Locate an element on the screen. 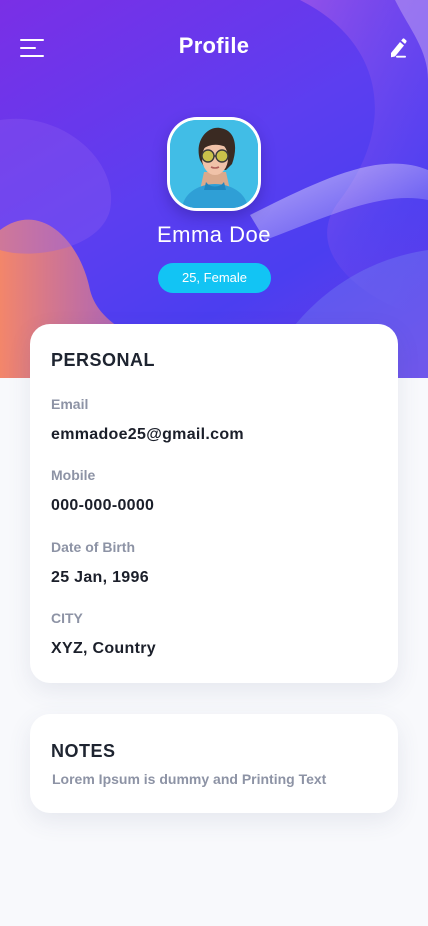 This screenshot has height=926, width=428. date-of-birth-label: Date of Birth is located at coordinates (93, 547).